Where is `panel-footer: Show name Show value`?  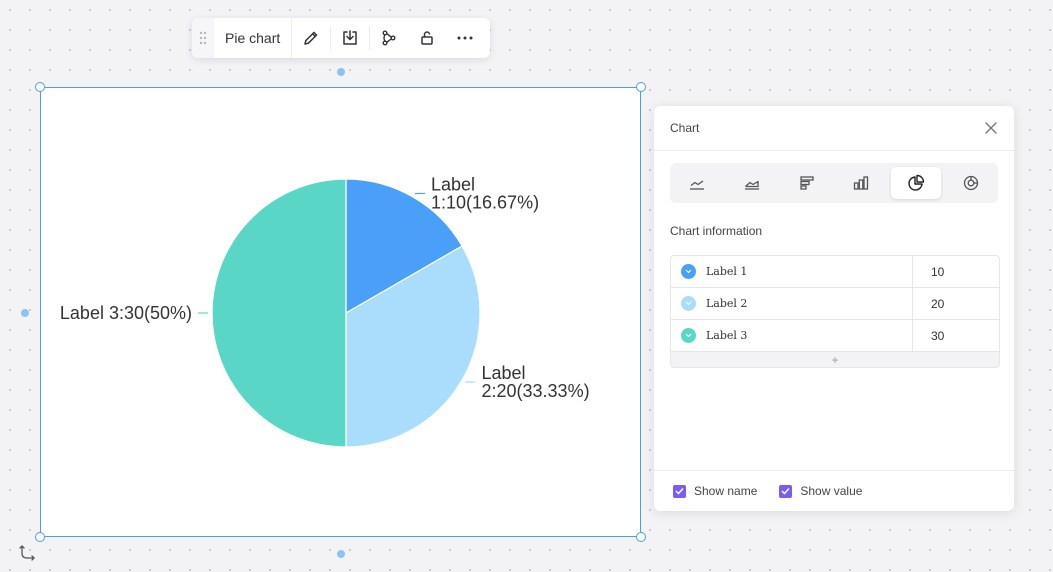
panel-footer: Show name Show value is located at coordinates (834, 490).